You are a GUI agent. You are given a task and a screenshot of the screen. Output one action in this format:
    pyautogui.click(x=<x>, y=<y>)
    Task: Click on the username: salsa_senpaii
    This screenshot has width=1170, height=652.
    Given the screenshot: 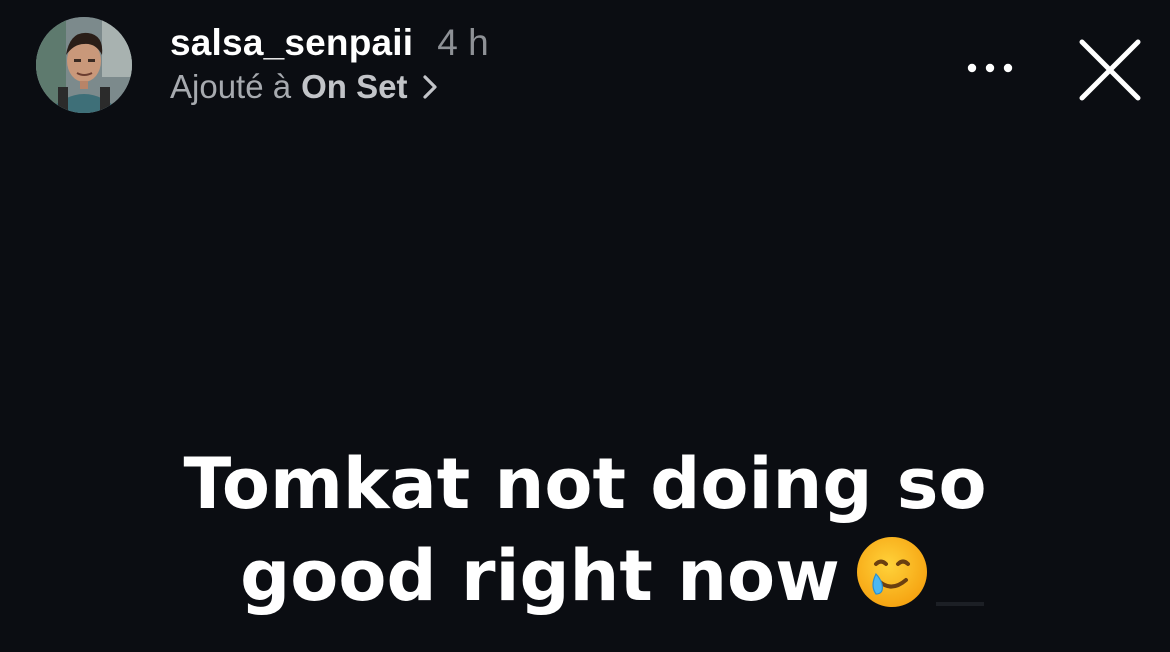 What is the action you would take?
    pyautogui.click(x=291, y=43)
    